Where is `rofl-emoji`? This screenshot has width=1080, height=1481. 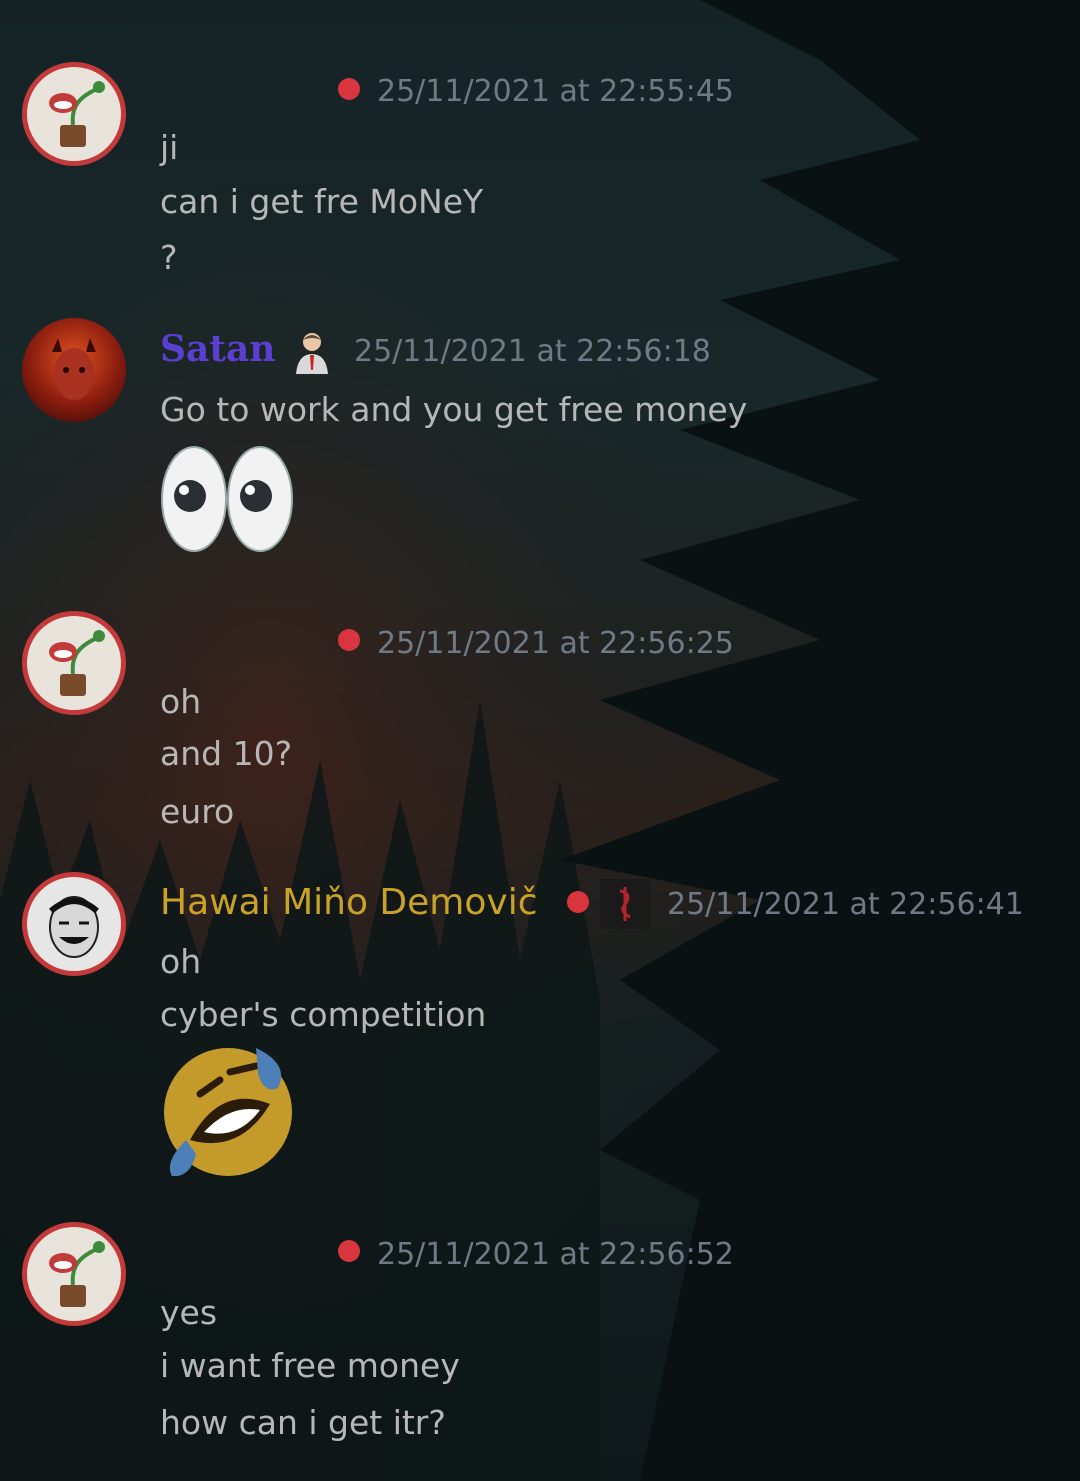 rofl-emoji is located at coordinates (228, 1114).